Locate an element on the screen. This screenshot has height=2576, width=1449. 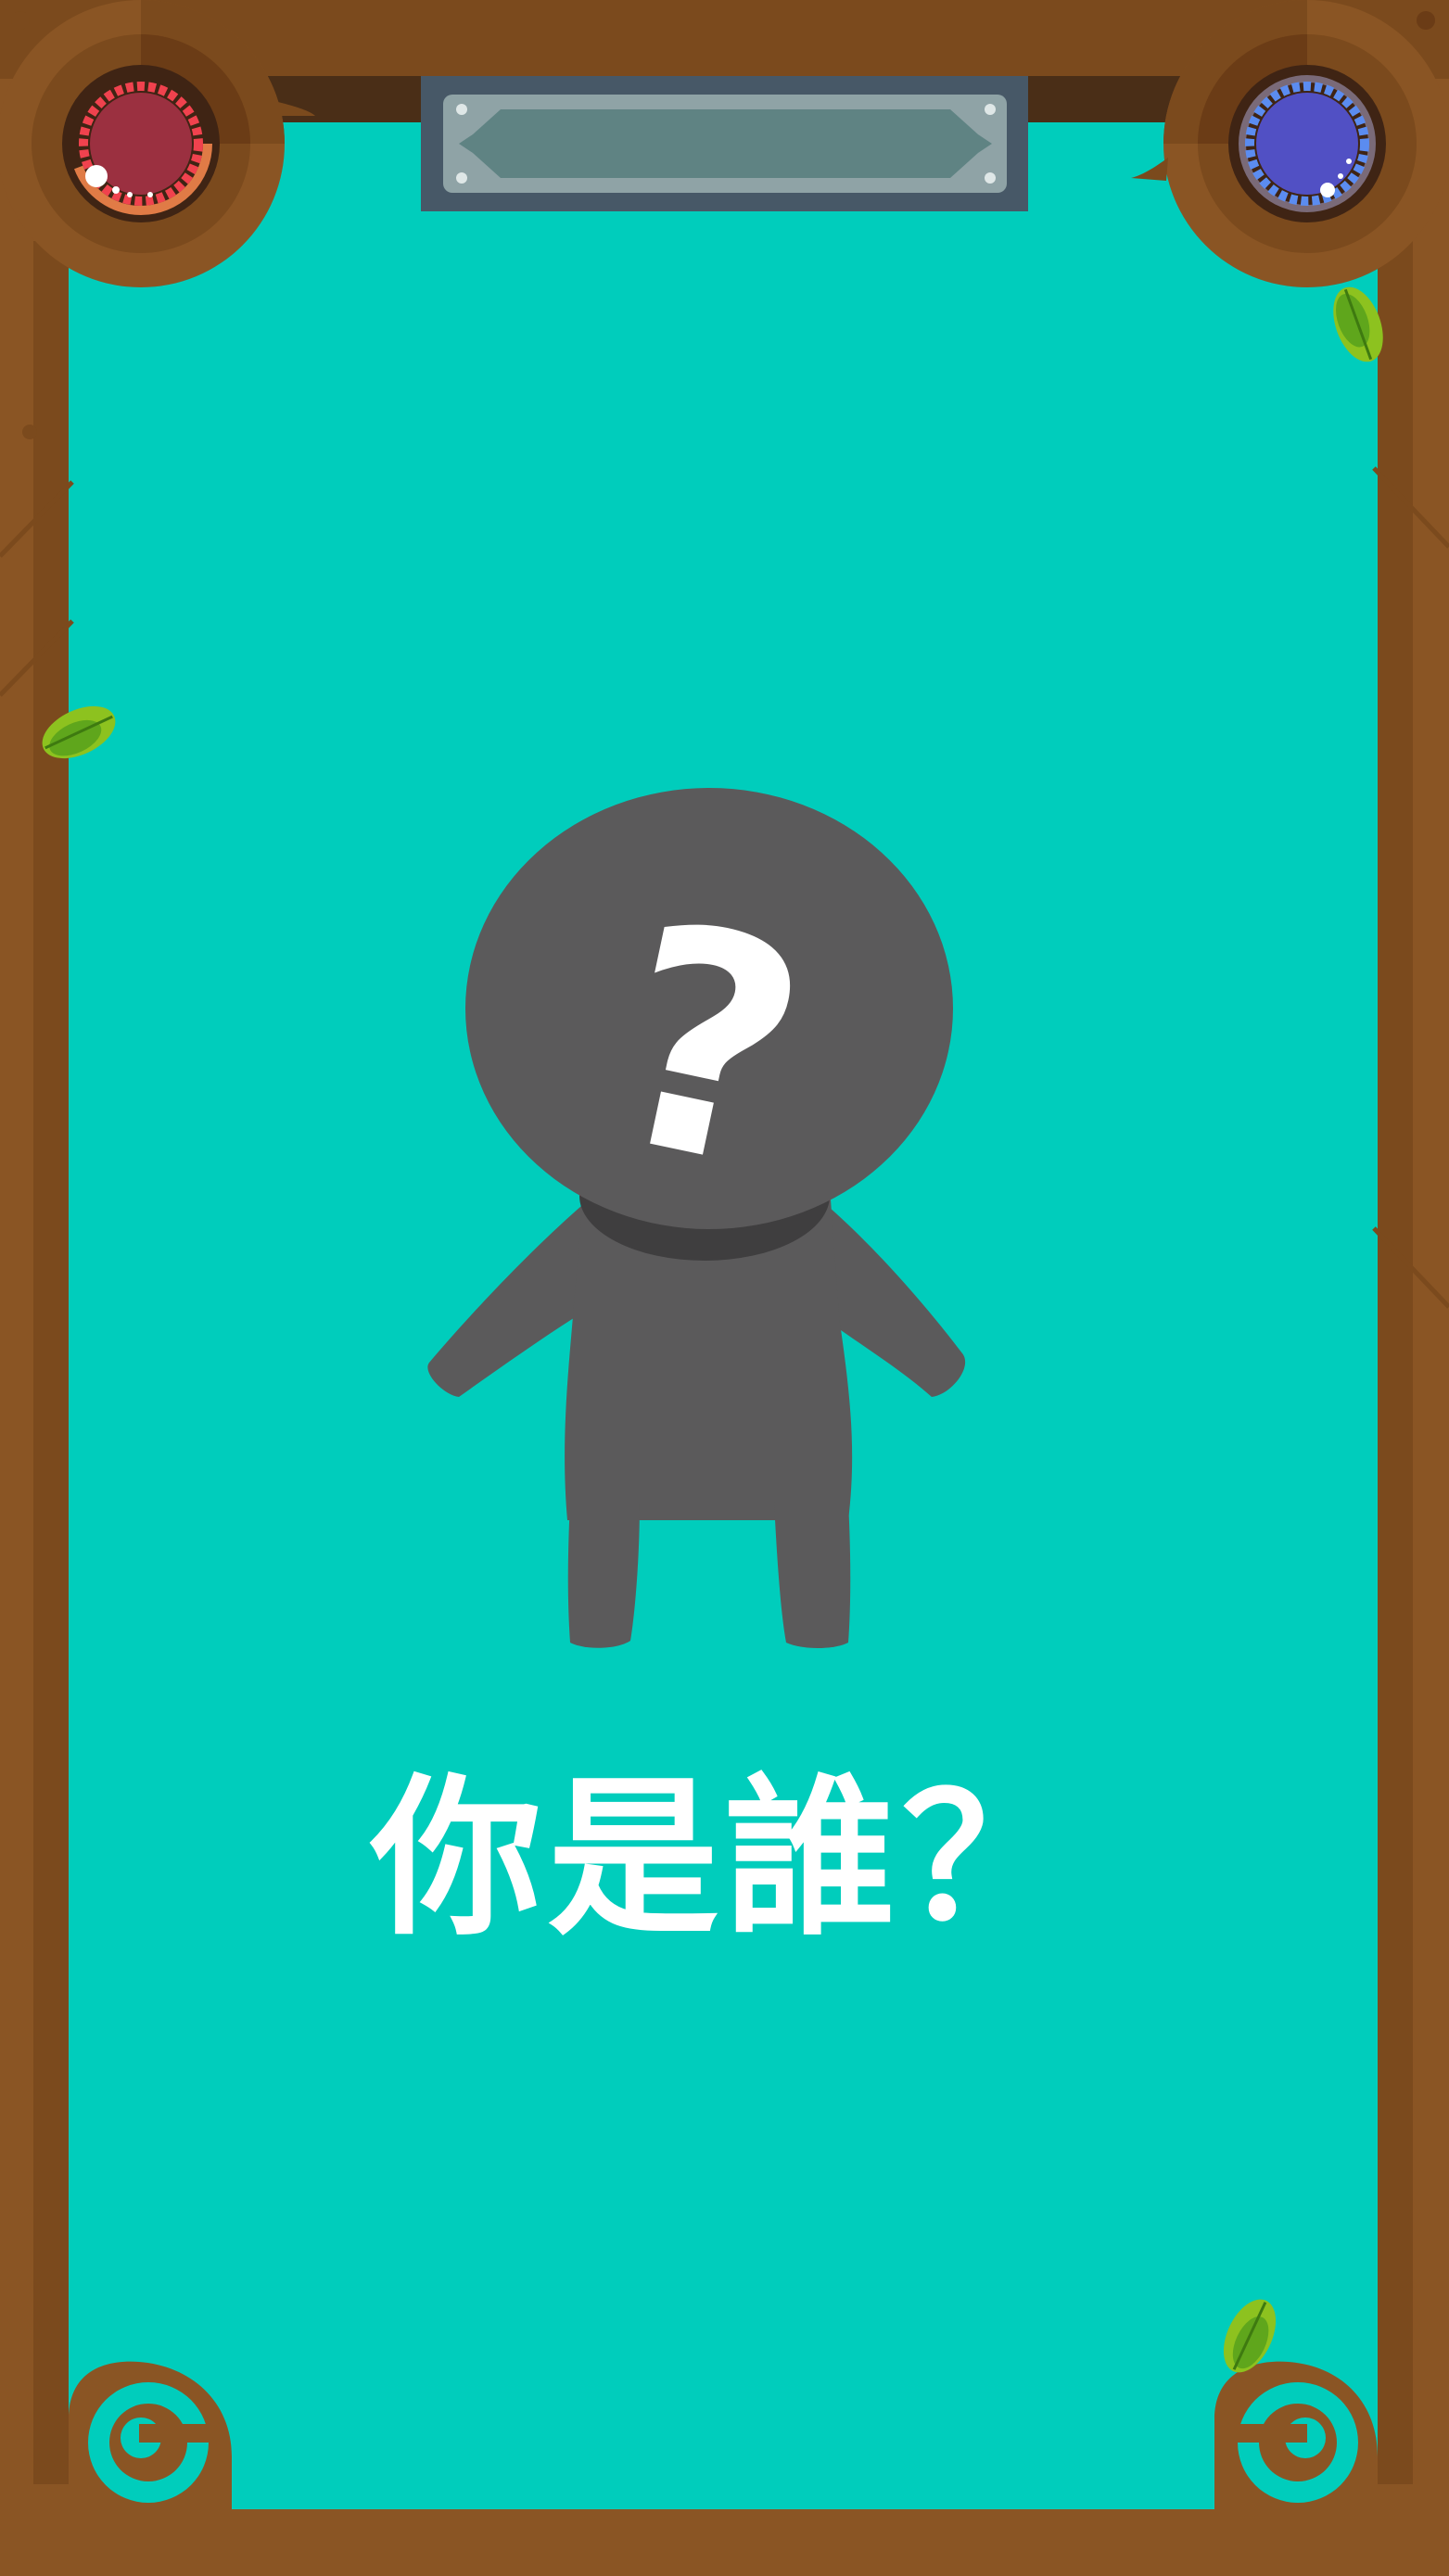
frame-left-inner is located at coordinates (51, 1362).